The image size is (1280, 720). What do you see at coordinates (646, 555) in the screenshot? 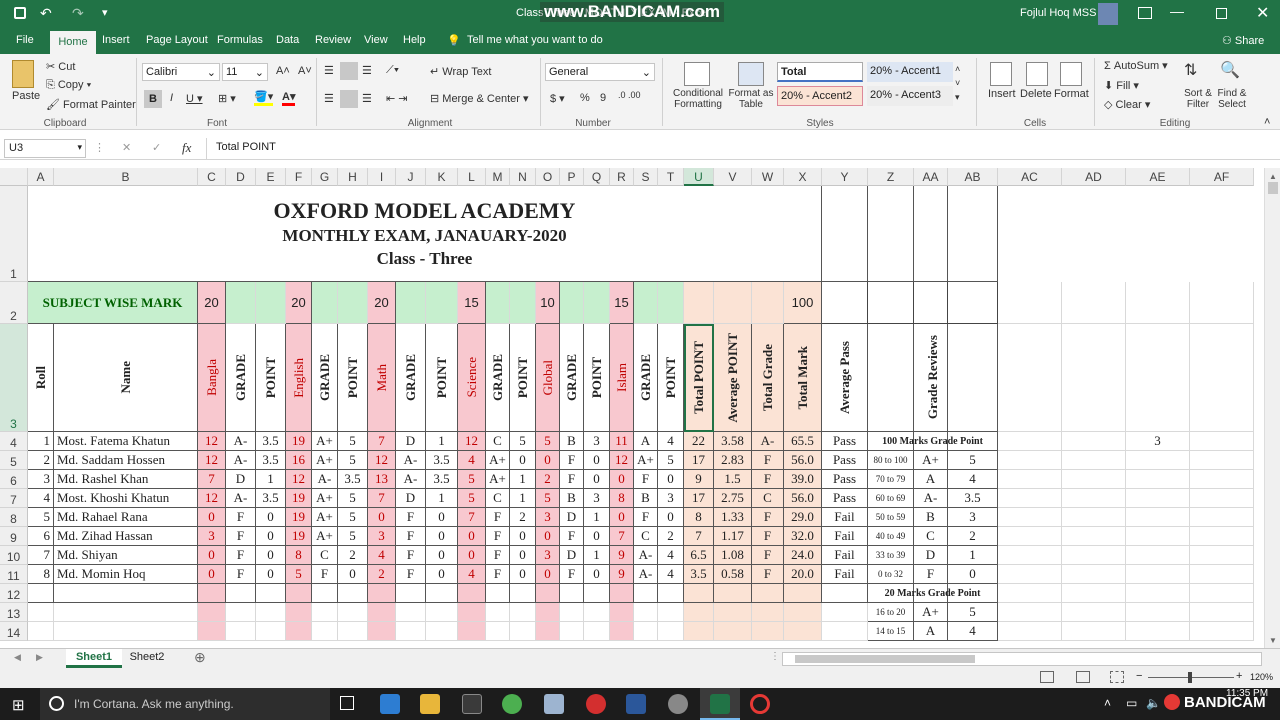
I see `student-cell: A-` at bounding box center [646, 555].